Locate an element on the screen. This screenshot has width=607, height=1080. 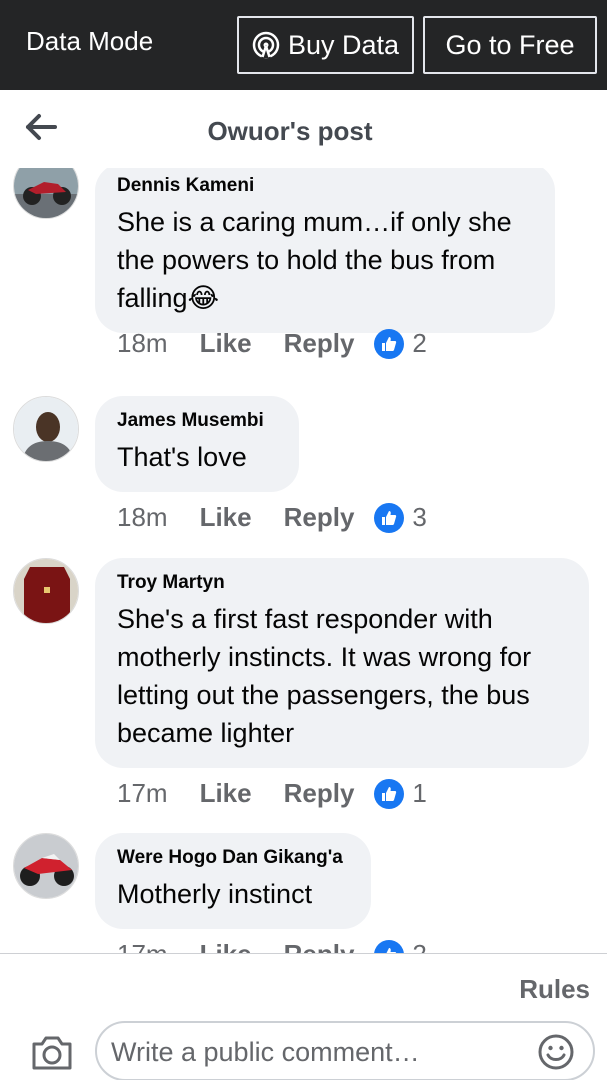
comment-bubble: Were Hogo Dan Gikang'a Motherly instinct is located at coordinates (233, 881).